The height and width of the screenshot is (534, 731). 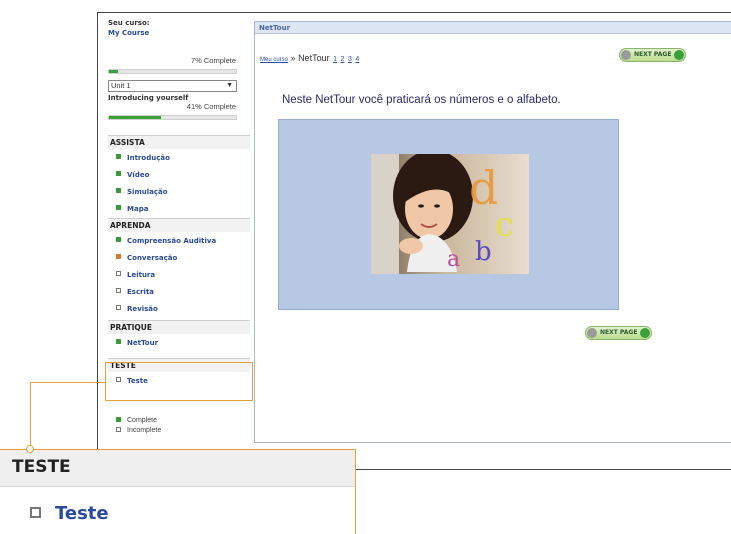 I want to click on svg-text: b, so click(x=483, y=252).